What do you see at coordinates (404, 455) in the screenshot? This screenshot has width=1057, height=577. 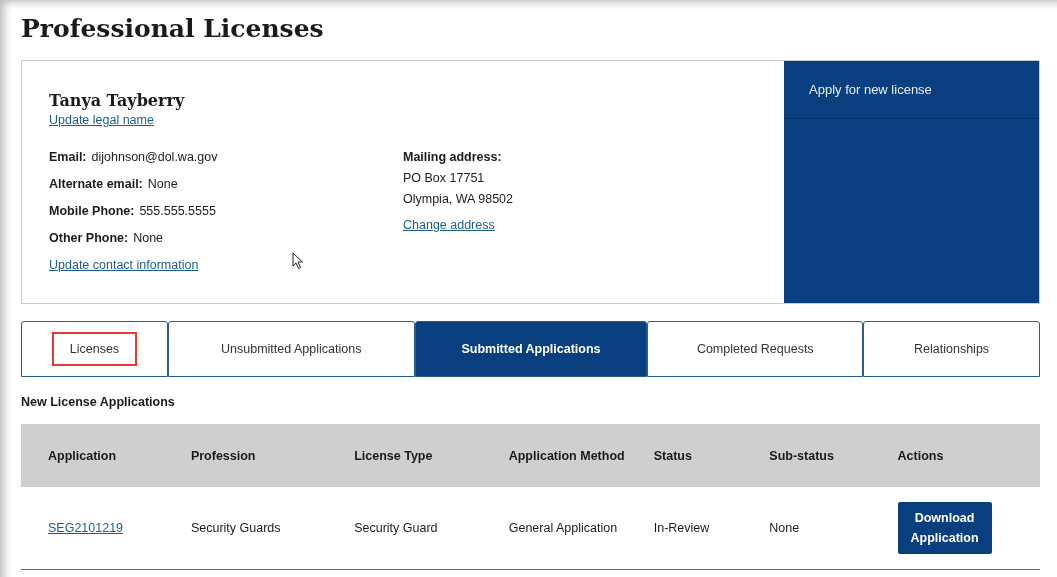 I see `column-header: License Type` at bounding box center [404, 455].